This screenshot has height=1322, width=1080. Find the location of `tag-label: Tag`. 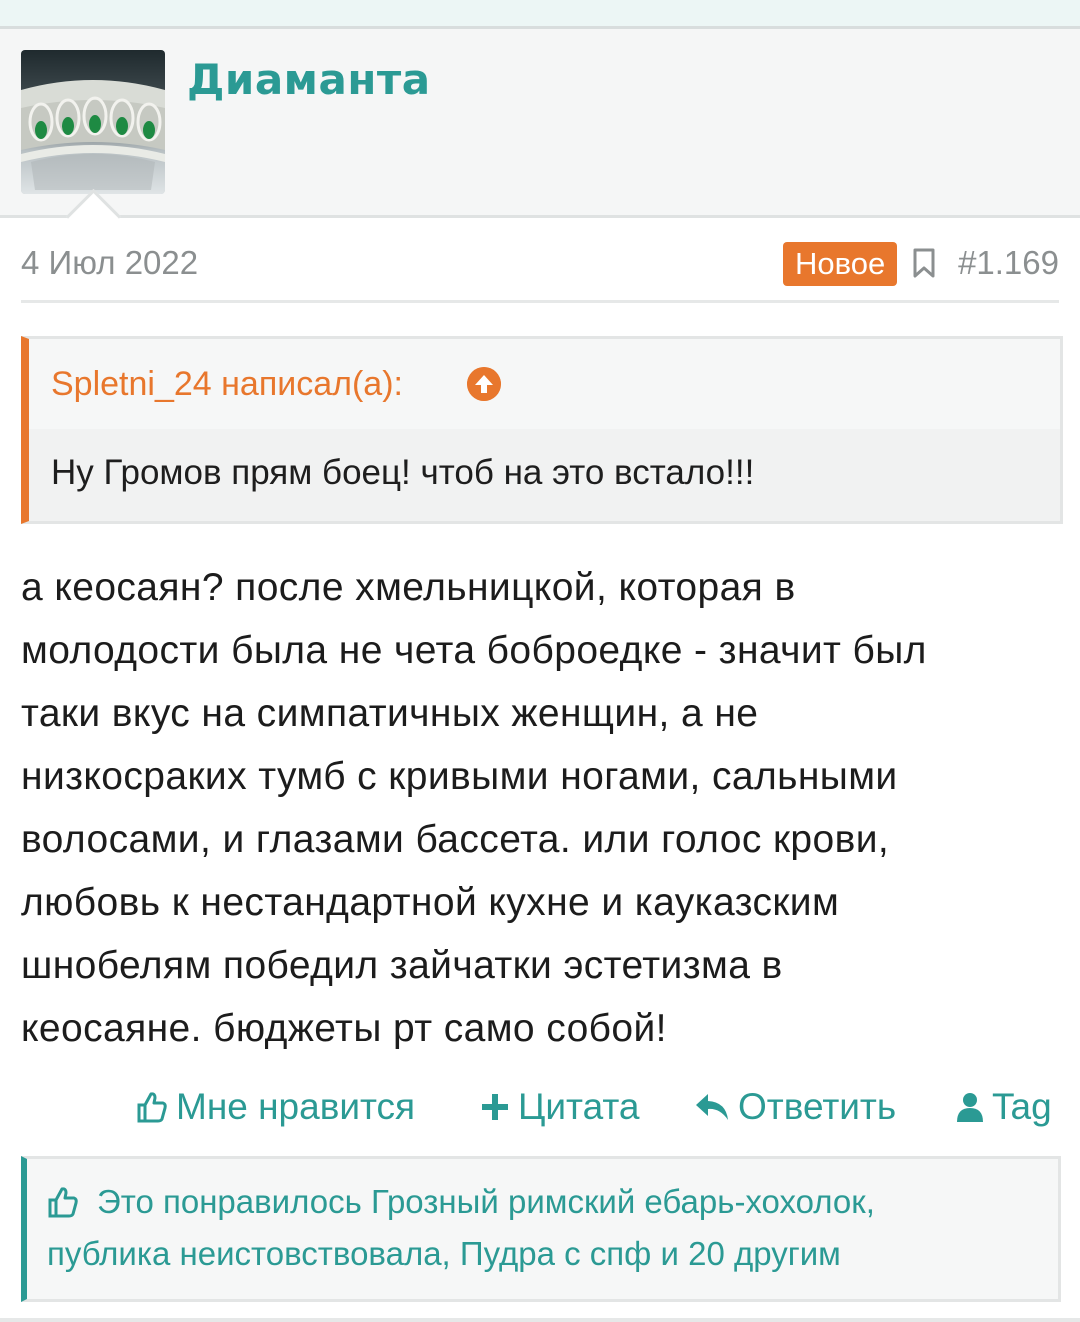

tag-label: Tag is located at coordinates (1022, 1106).